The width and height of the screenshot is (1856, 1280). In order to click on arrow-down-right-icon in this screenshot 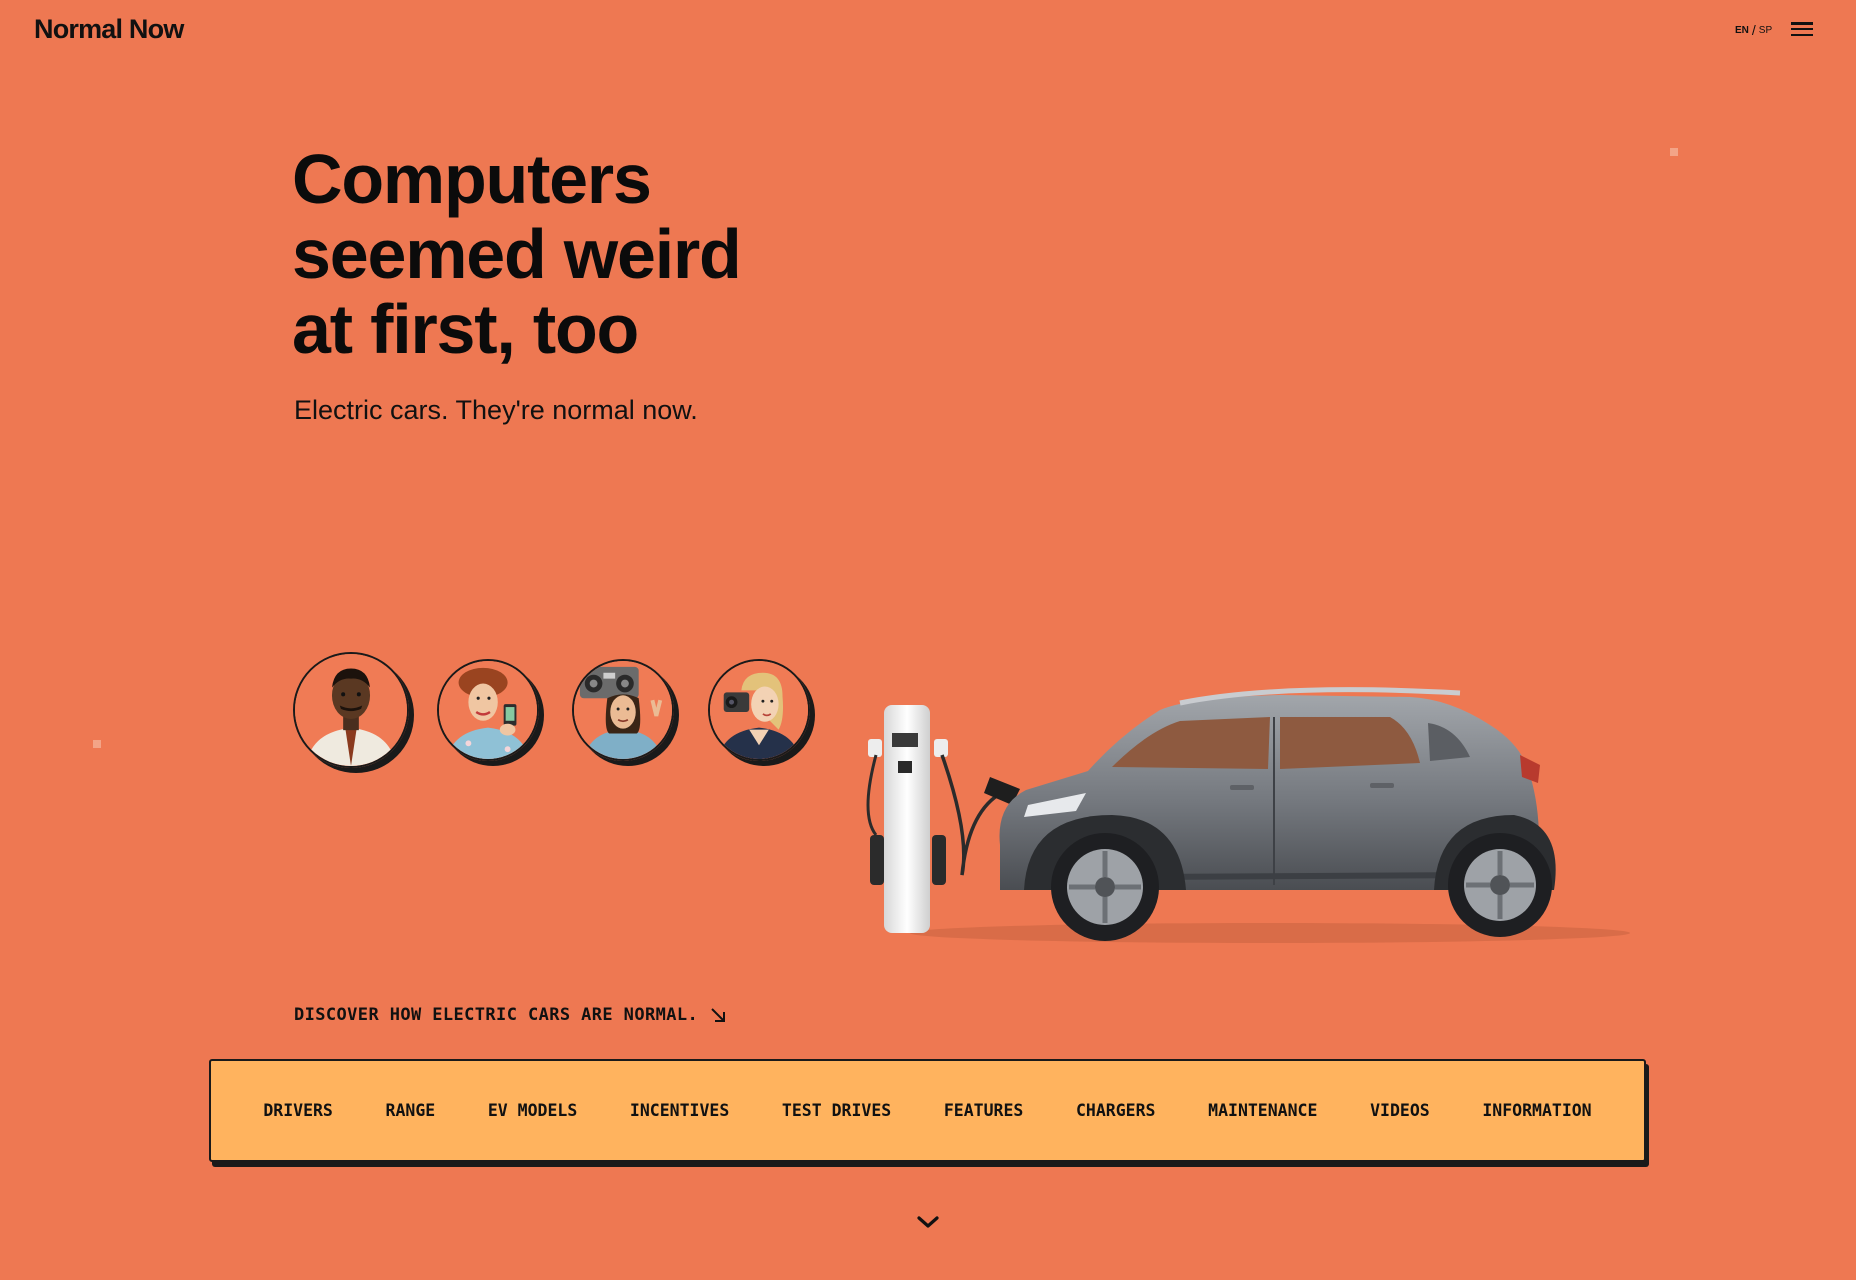, I will do `click(718, 1015)`.